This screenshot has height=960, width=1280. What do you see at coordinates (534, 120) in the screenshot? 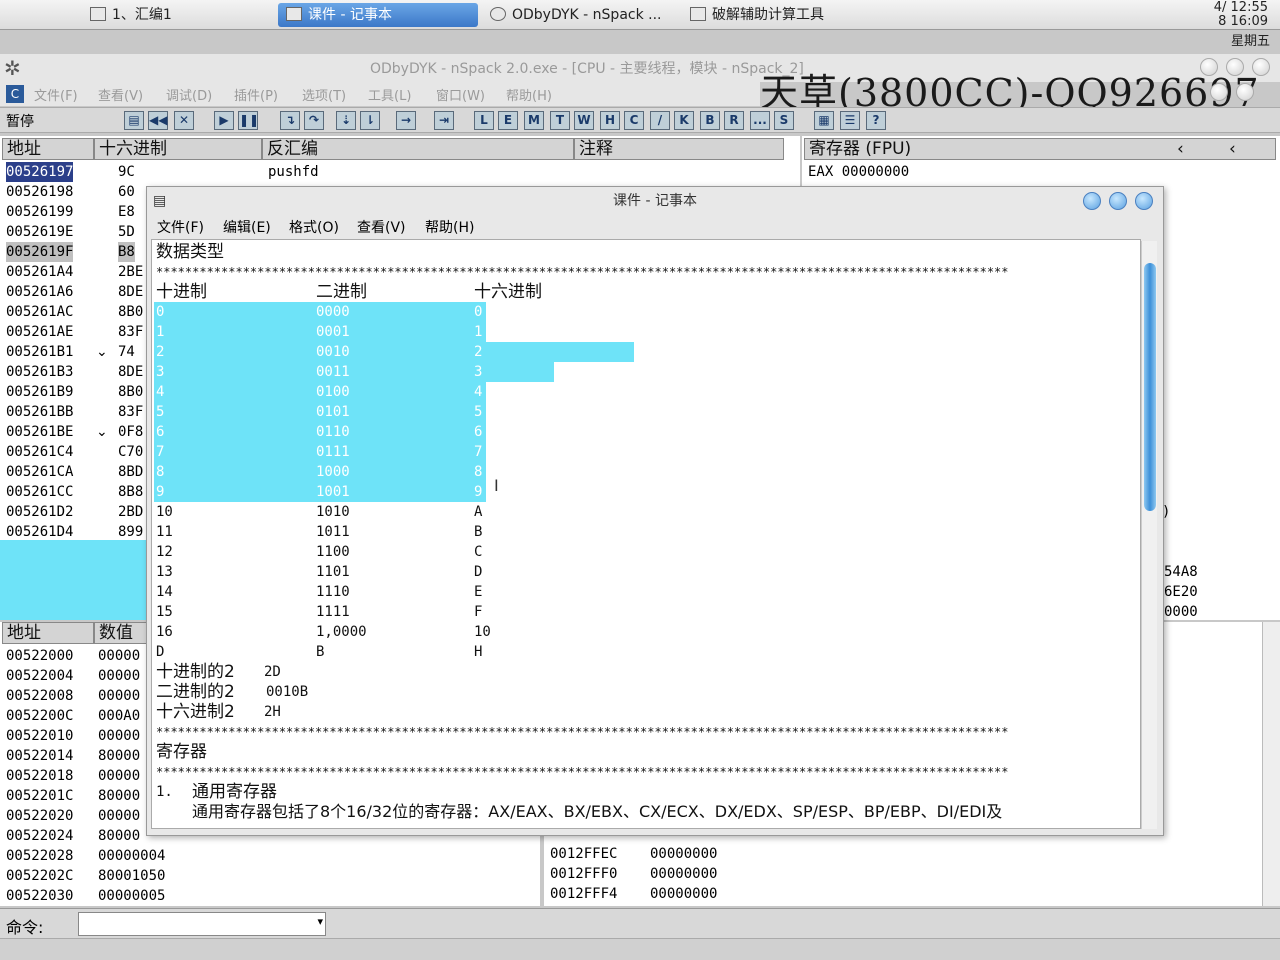
I see `tb-memory: M` at bounding box center [534, 120].